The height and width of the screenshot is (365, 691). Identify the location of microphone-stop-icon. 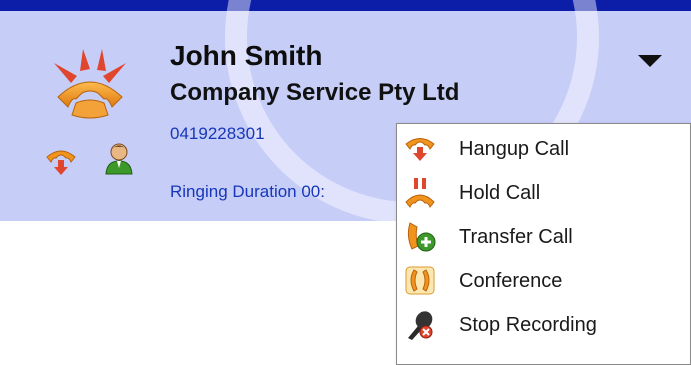
(420, 324).